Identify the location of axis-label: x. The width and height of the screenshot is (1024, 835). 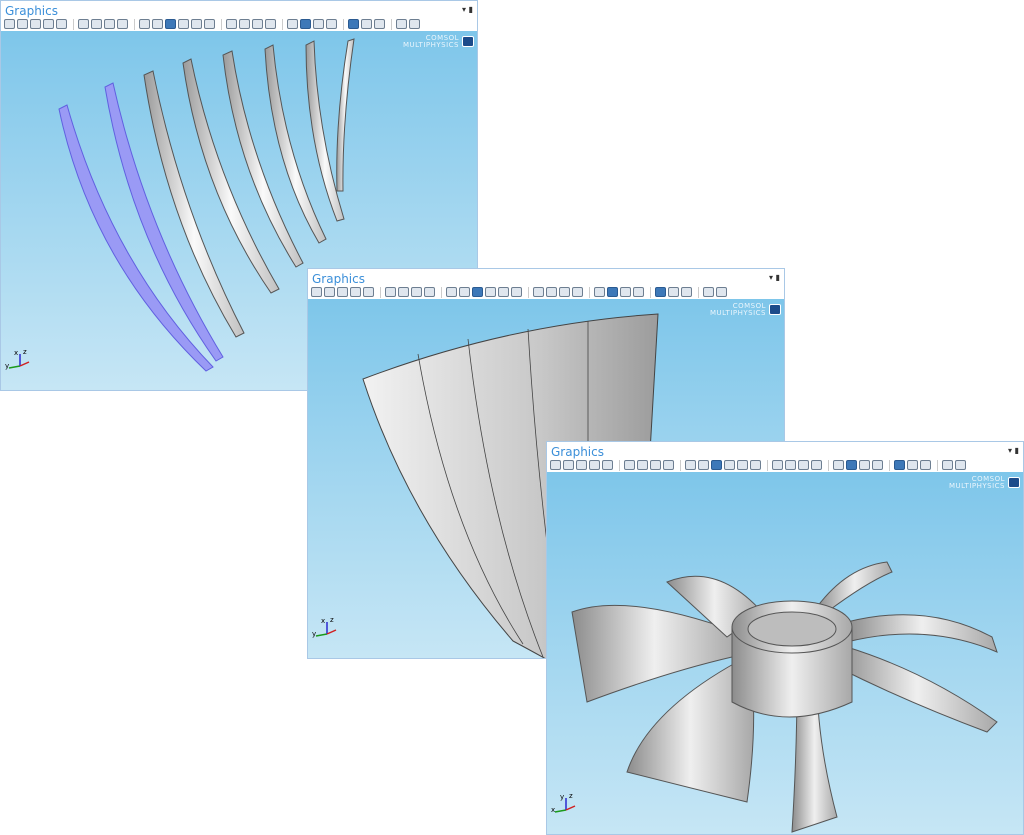
(553, 810).